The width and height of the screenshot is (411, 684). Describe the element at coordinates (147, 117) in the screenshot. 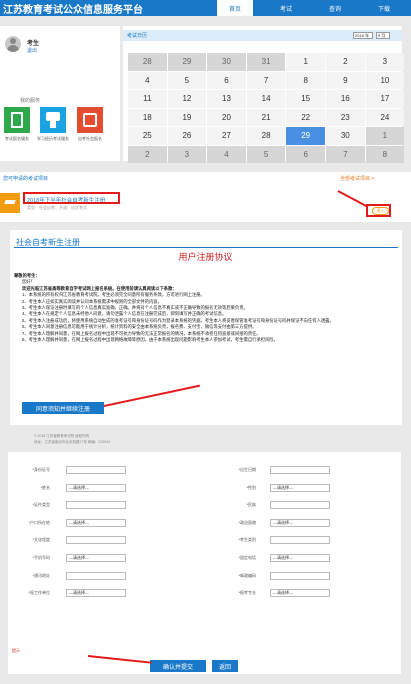

I see `calendar-day: 18` at that location.